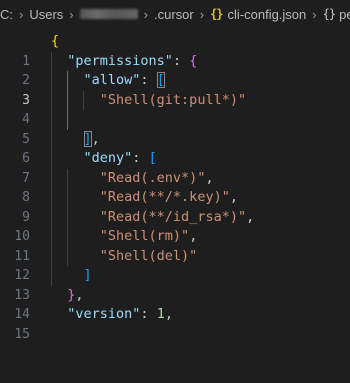  What do you see at coordinates (175, 245) in the screenshot?
I see `code-line: 11 "Shell(rm)",` at bounding box center [175, 245].